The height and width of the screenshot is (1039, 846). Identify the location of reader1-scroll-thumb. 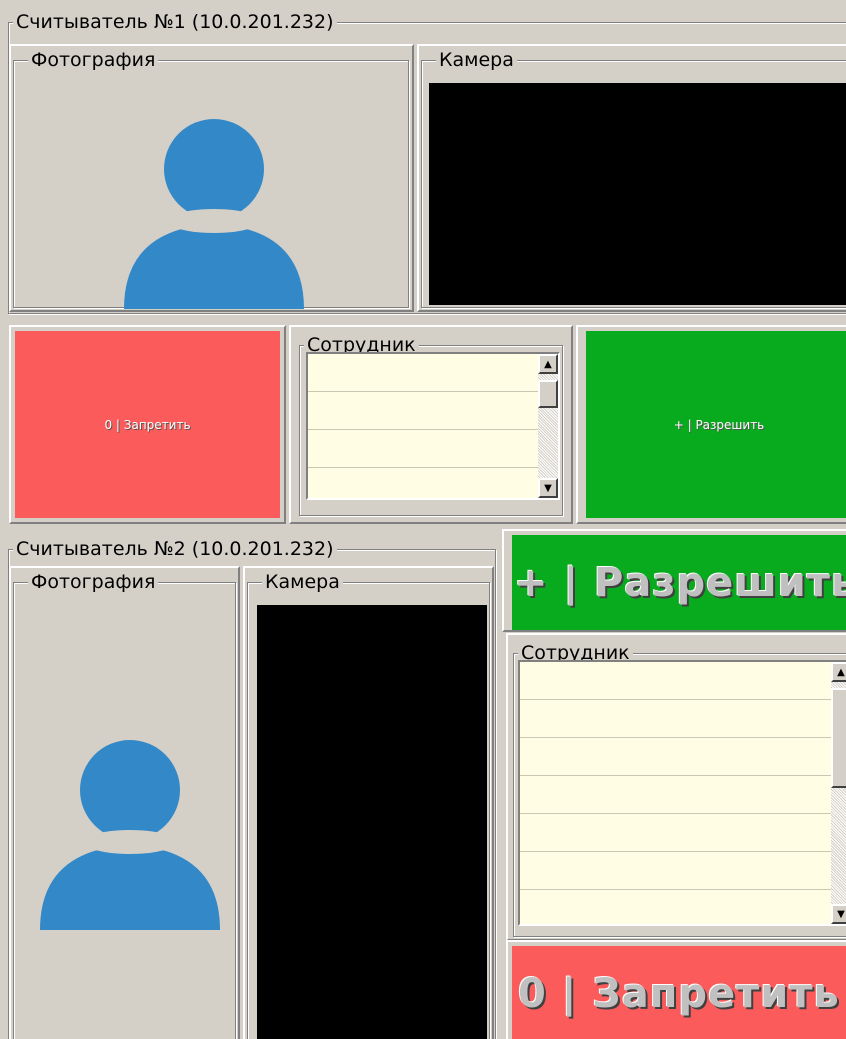
(548, 394).